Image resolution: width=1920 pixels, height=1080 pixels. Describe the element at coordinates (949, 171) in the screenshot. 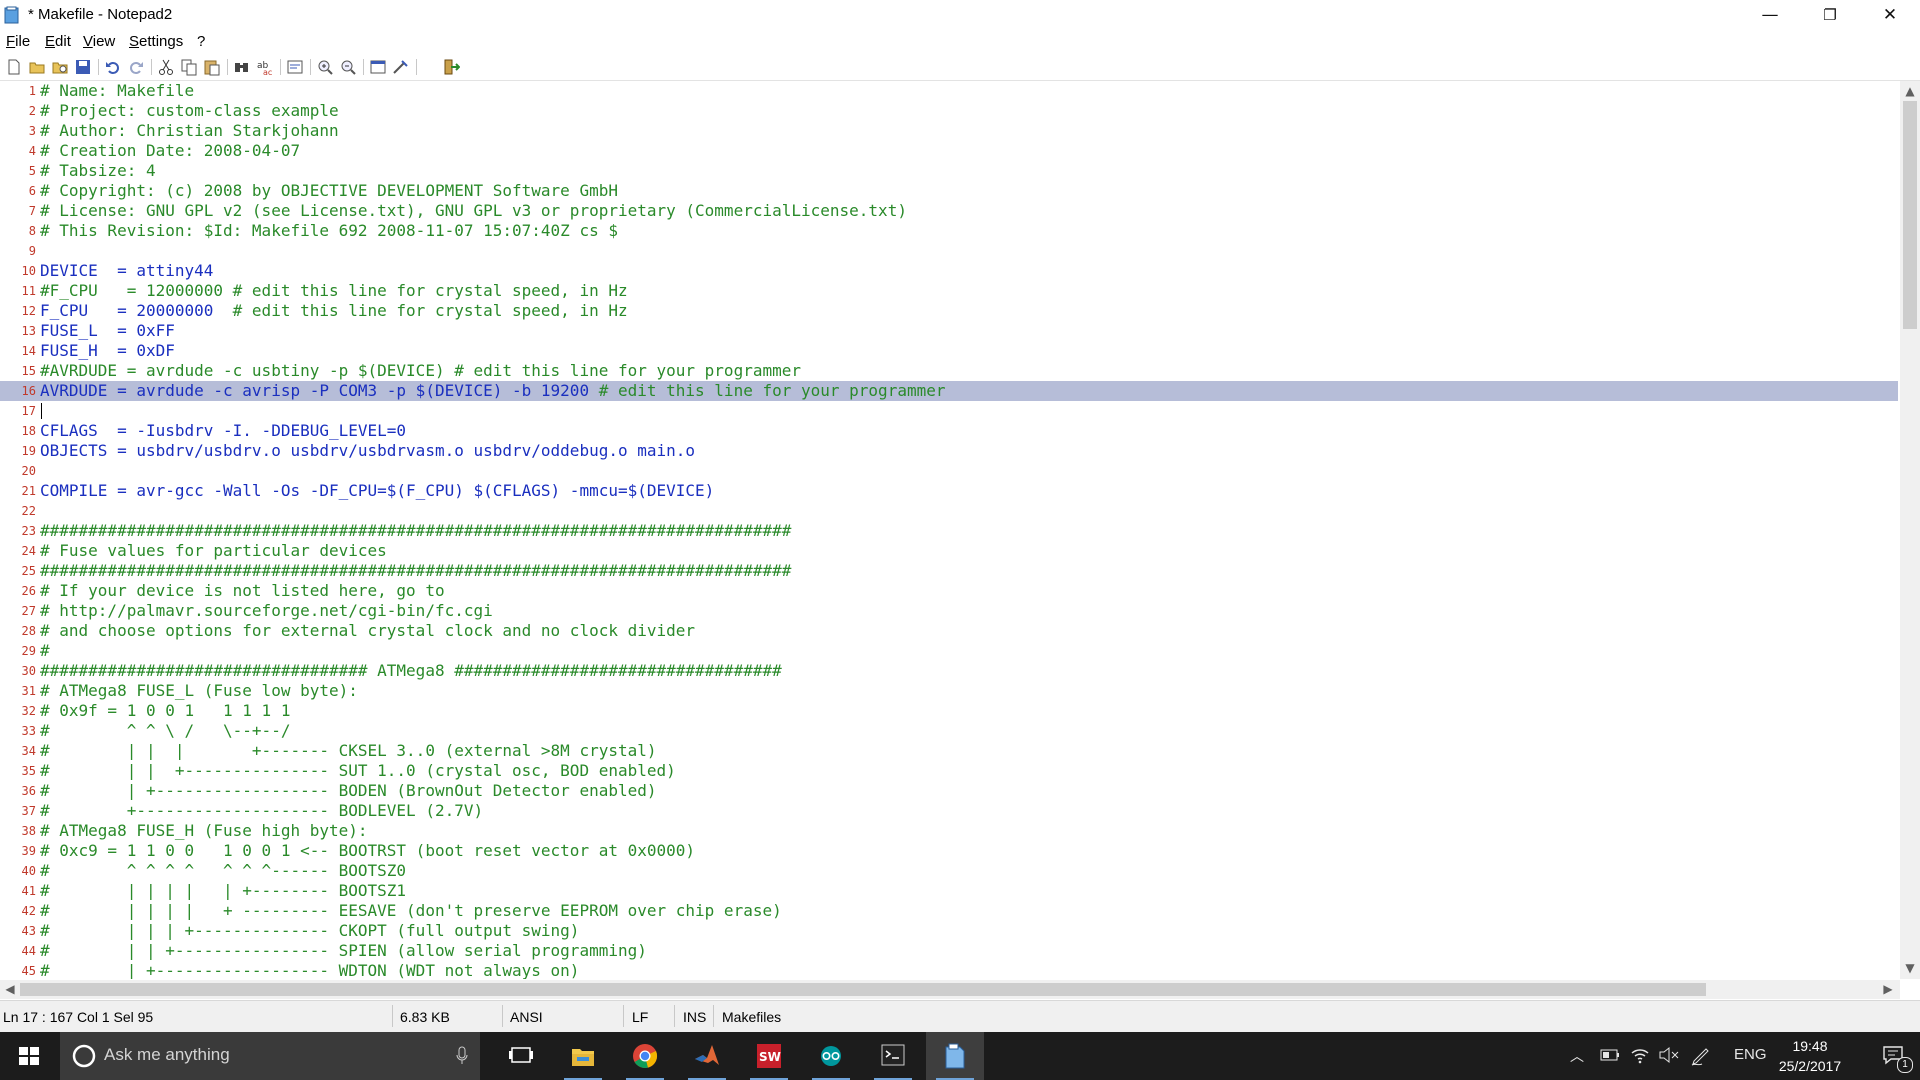

I see `editor-line: 5 # Tabsize: 4` at that location.